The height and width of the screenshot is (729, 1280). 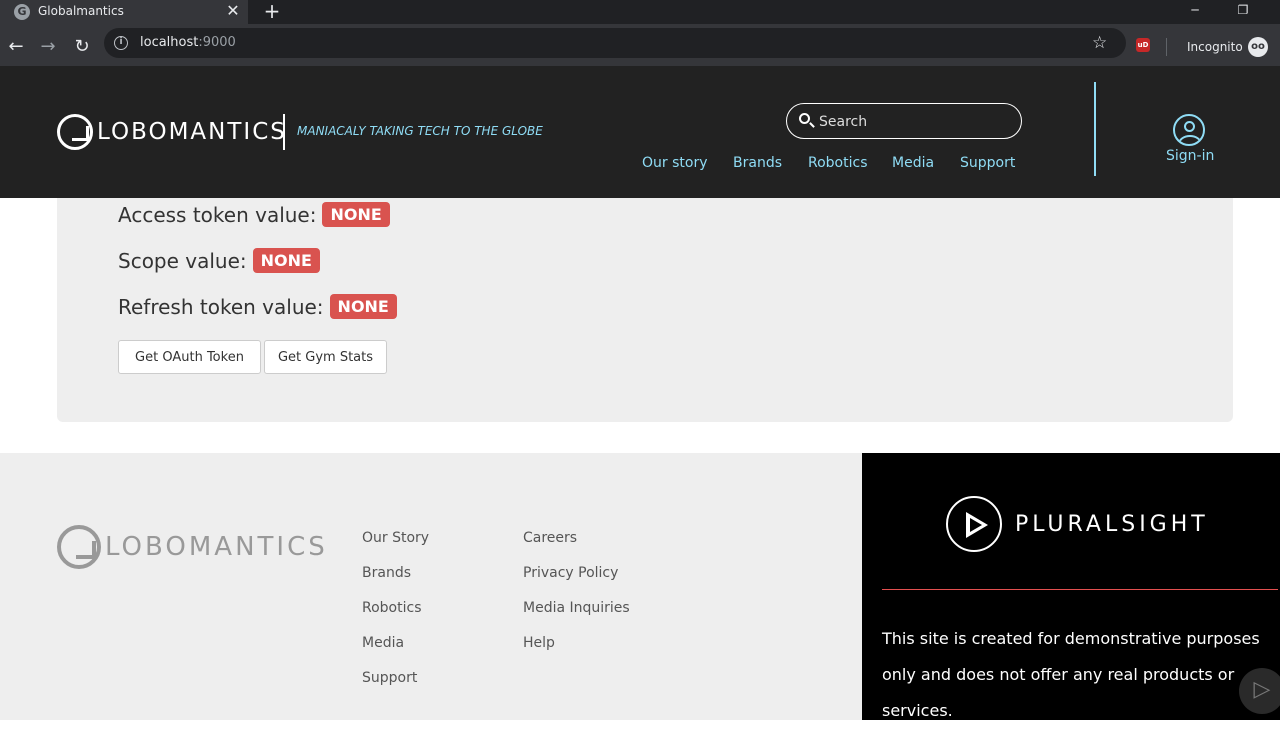 I want to click on url-text: localhost:9000, so click(x=188, y=42).